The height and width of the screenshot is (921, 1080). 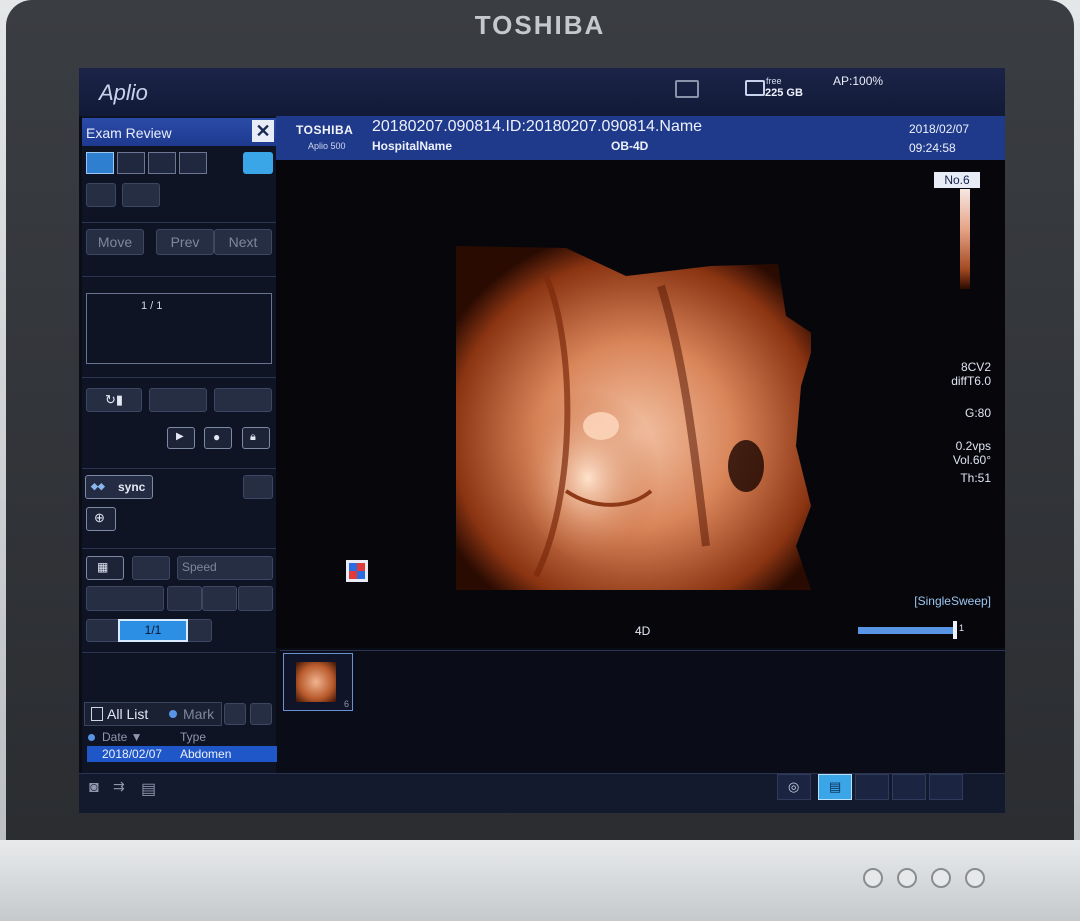 I want to click on exam-date: 2018/02/07, so click(x=939, y=129).